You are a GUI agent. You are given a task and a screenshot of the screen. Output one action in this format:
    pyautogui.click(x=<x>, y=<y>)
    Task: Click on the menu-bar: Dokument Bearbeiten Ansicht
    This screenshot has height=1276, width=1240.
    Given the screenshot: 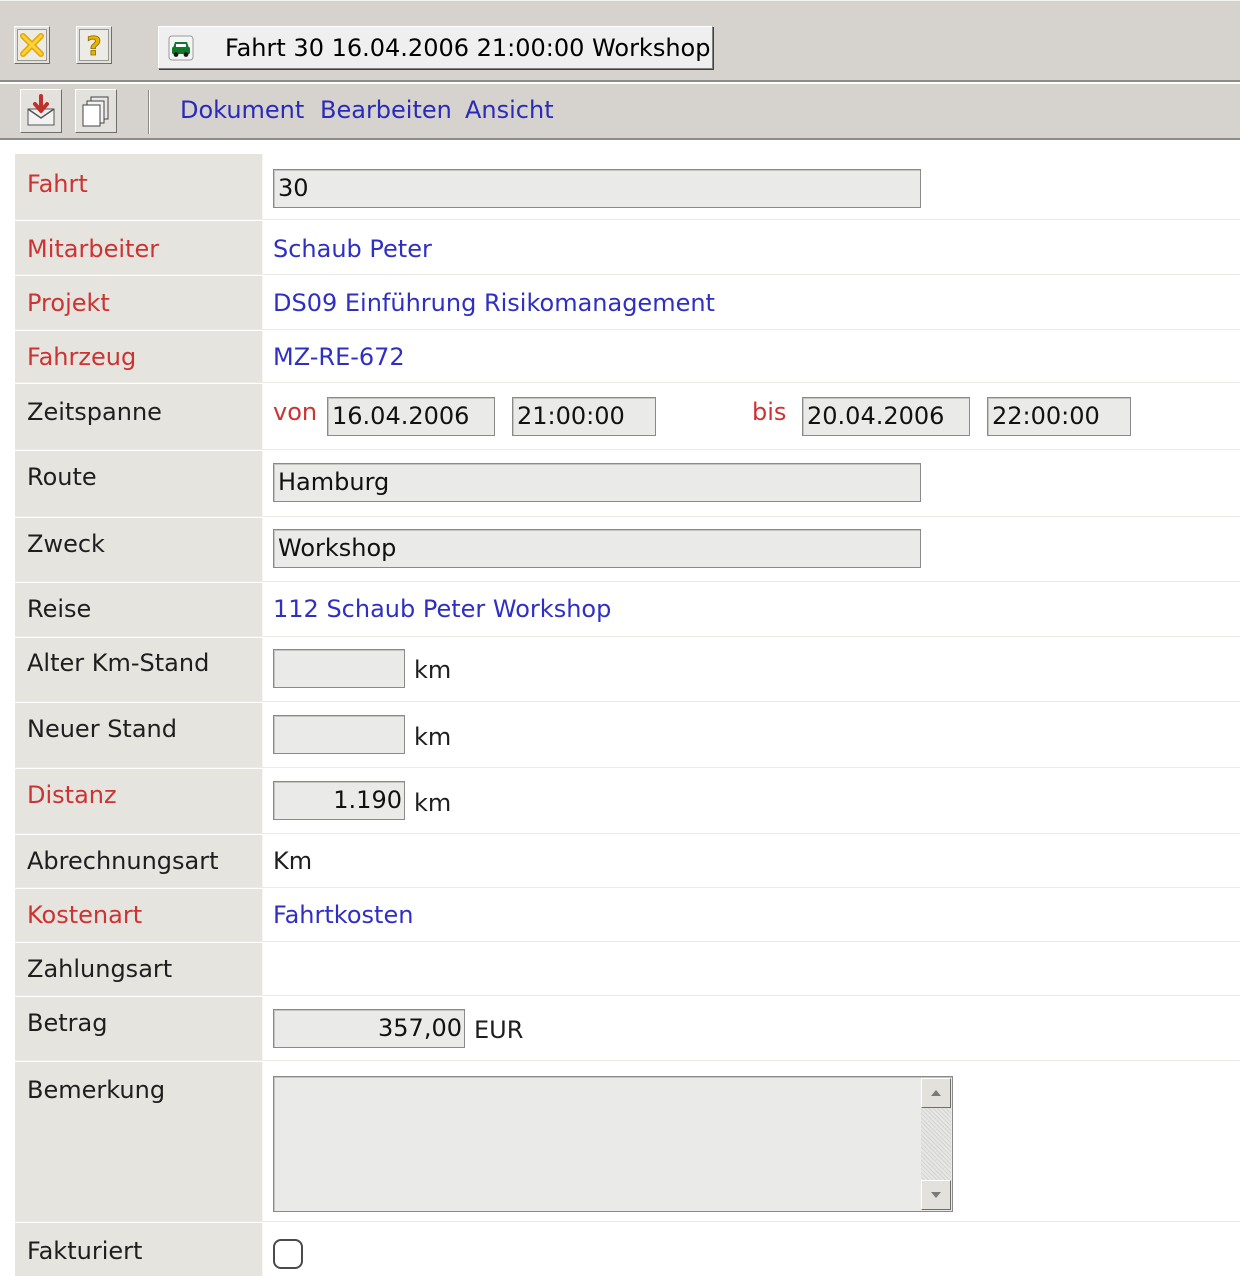 What is the action you would take?
    pyautogui.click(x=620, y=112)
    